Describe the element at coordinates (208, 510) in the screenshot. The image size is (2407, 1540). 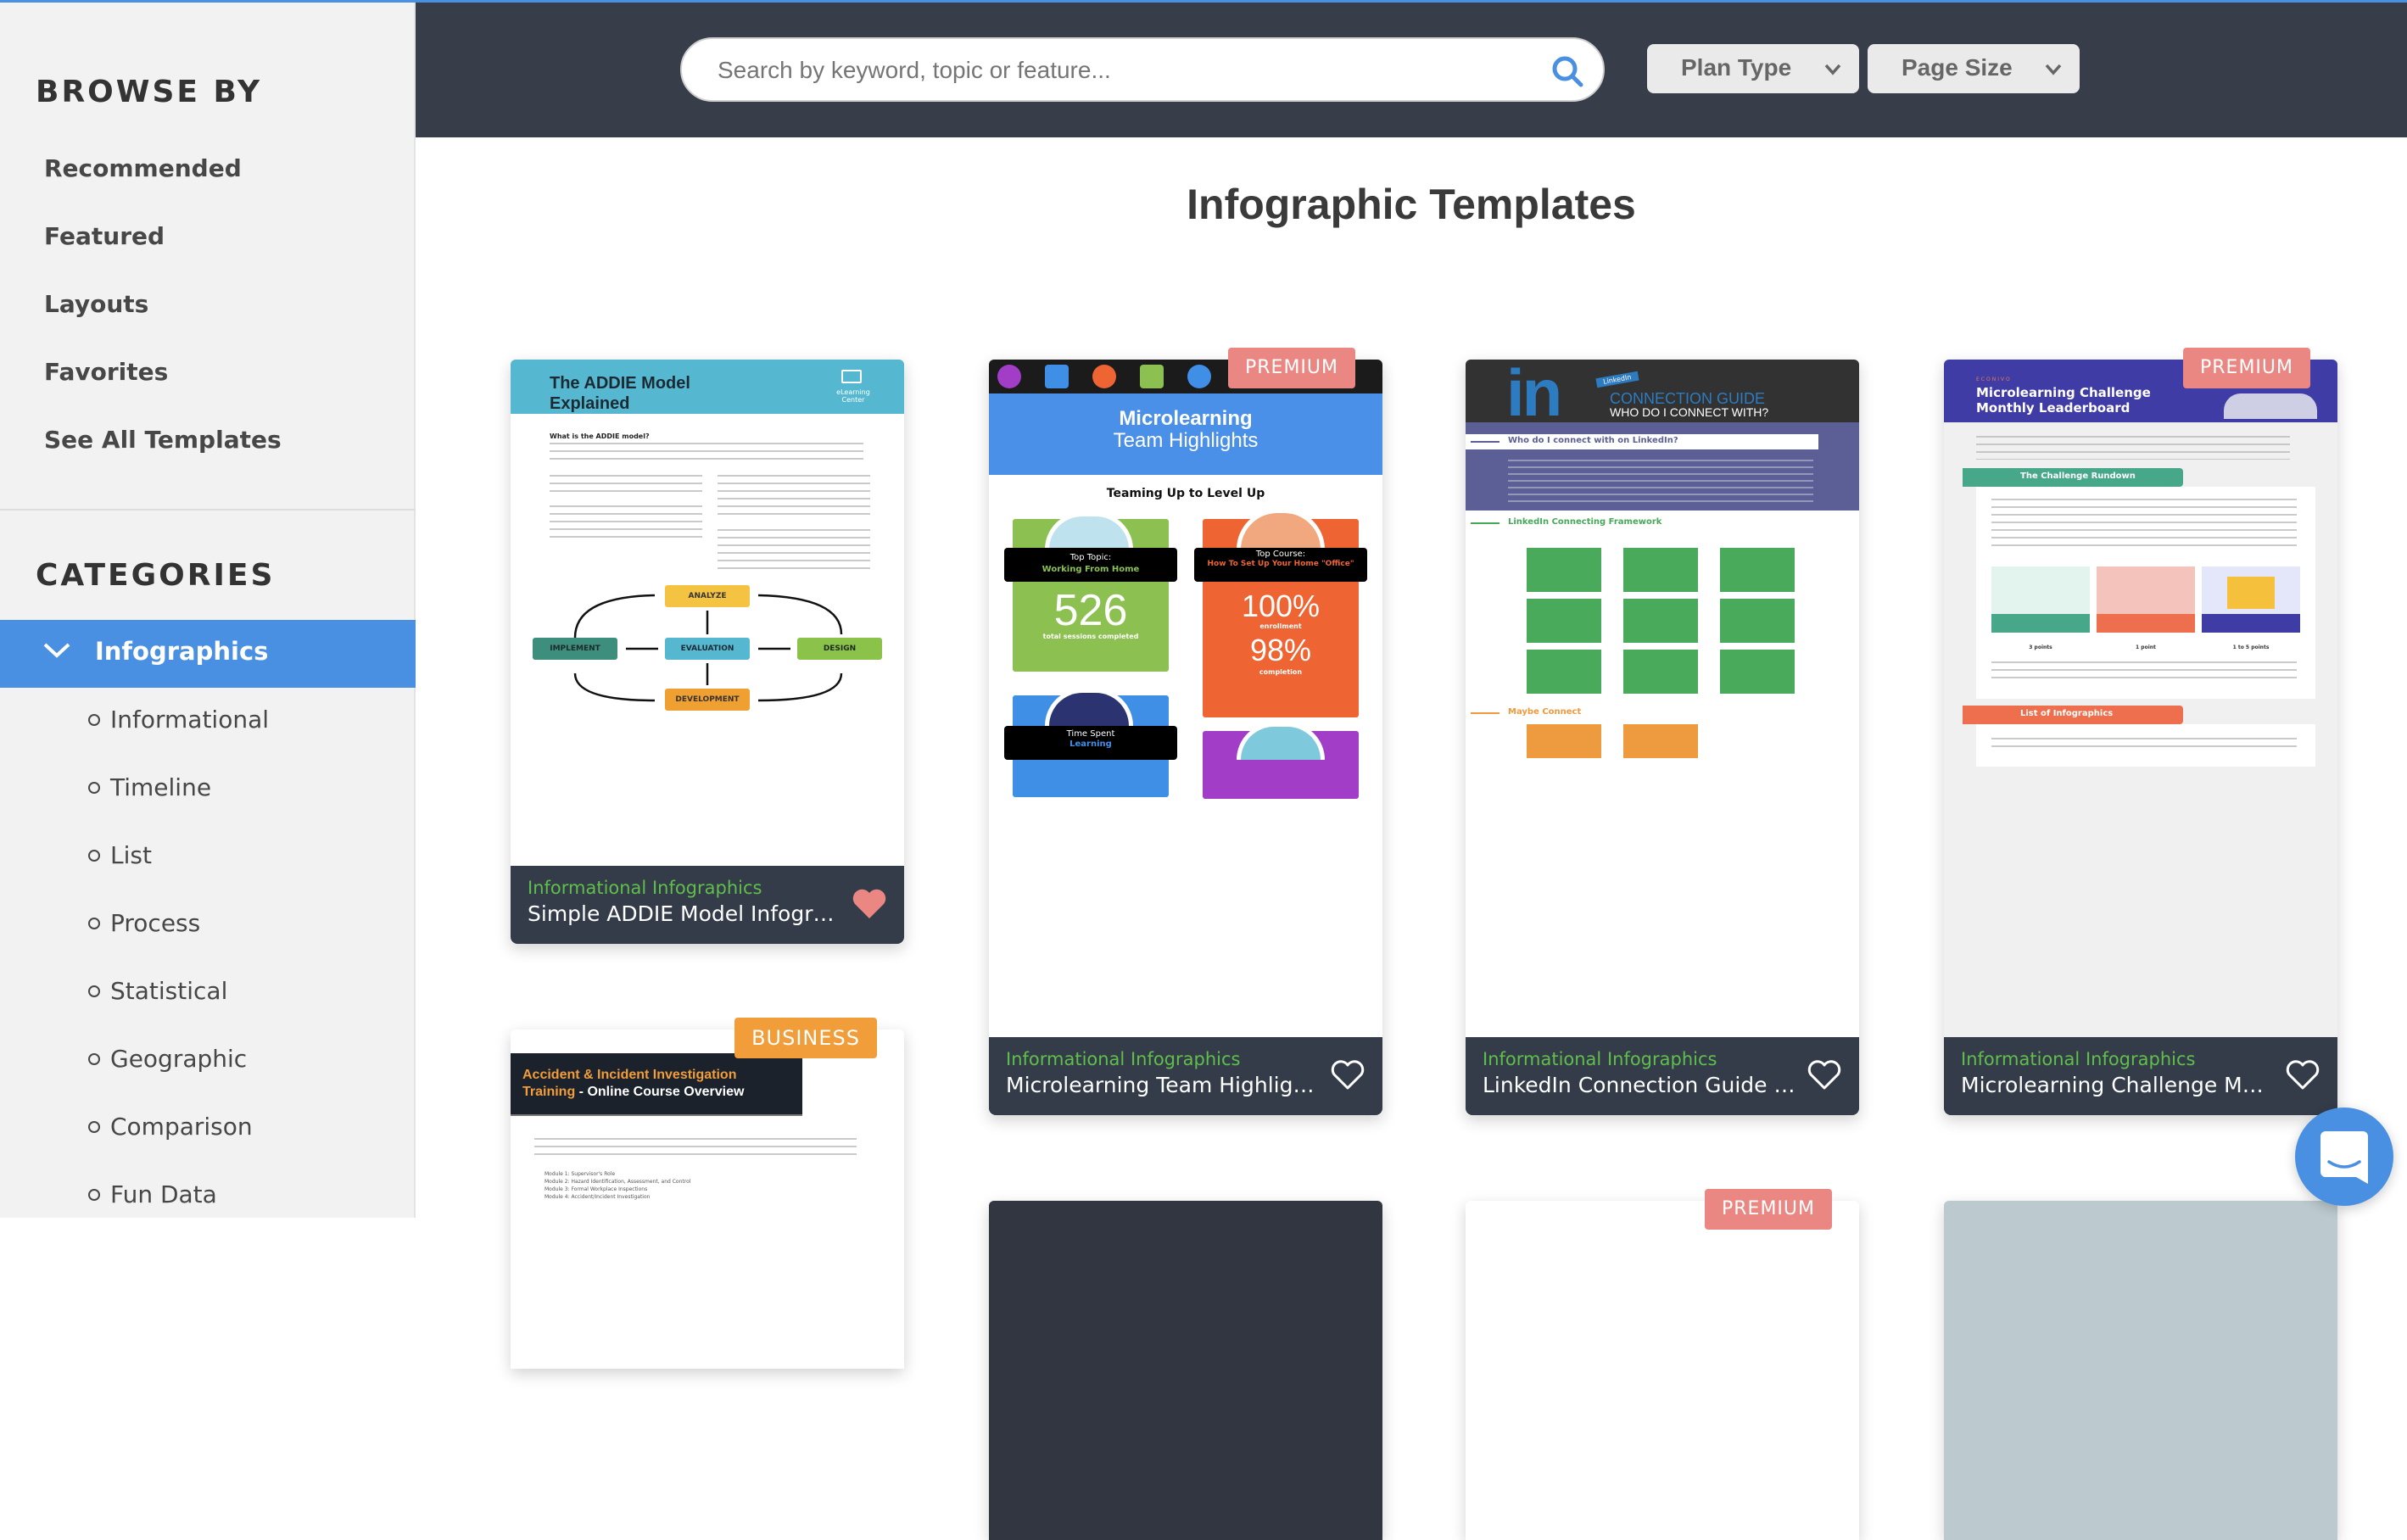
I see `sidebar-divider` at that location.